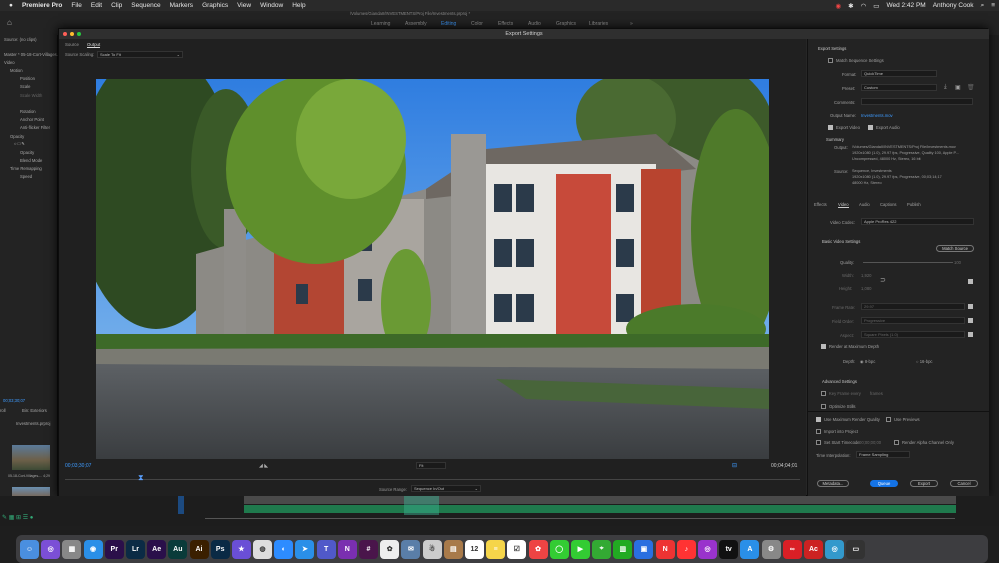  Describe the element at coordinates (390, 549) in the screenshot. I see `dock-photos-icon: ✿` at that location.